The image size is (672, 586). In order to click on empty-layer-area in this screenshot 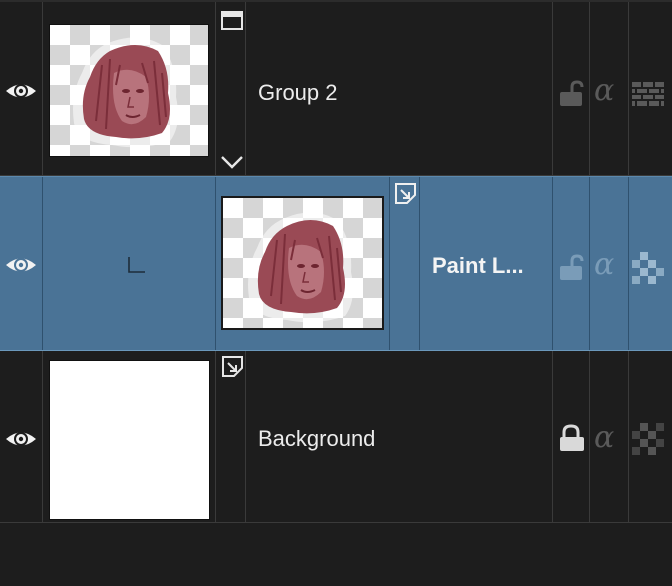, I will do `click(336, 554)`.